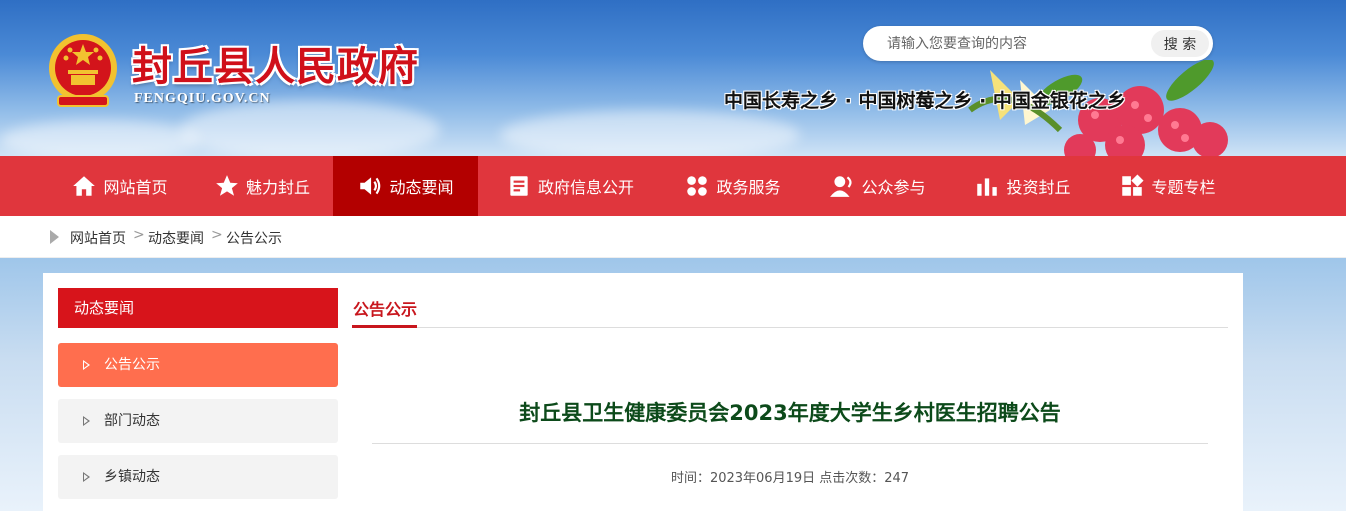 The image size is (1346, 511). Describe the element at coordinates (697, 186) in the screenshot. I see `people-icon` at that location.